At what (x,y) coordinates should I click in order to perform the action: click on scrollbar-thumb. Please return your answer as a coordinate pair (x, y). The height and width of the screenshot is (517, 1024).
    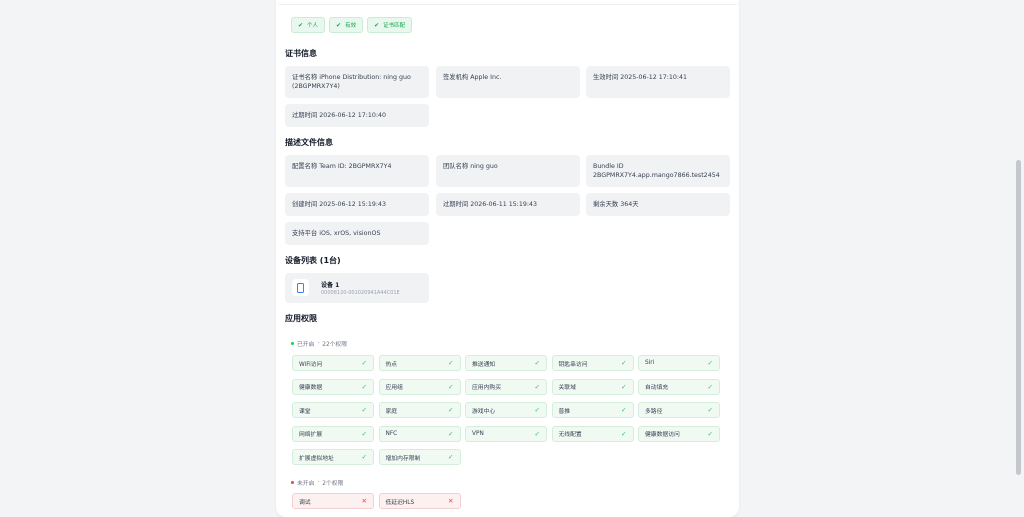
    Looking at the image, I should click on (1018, 317).